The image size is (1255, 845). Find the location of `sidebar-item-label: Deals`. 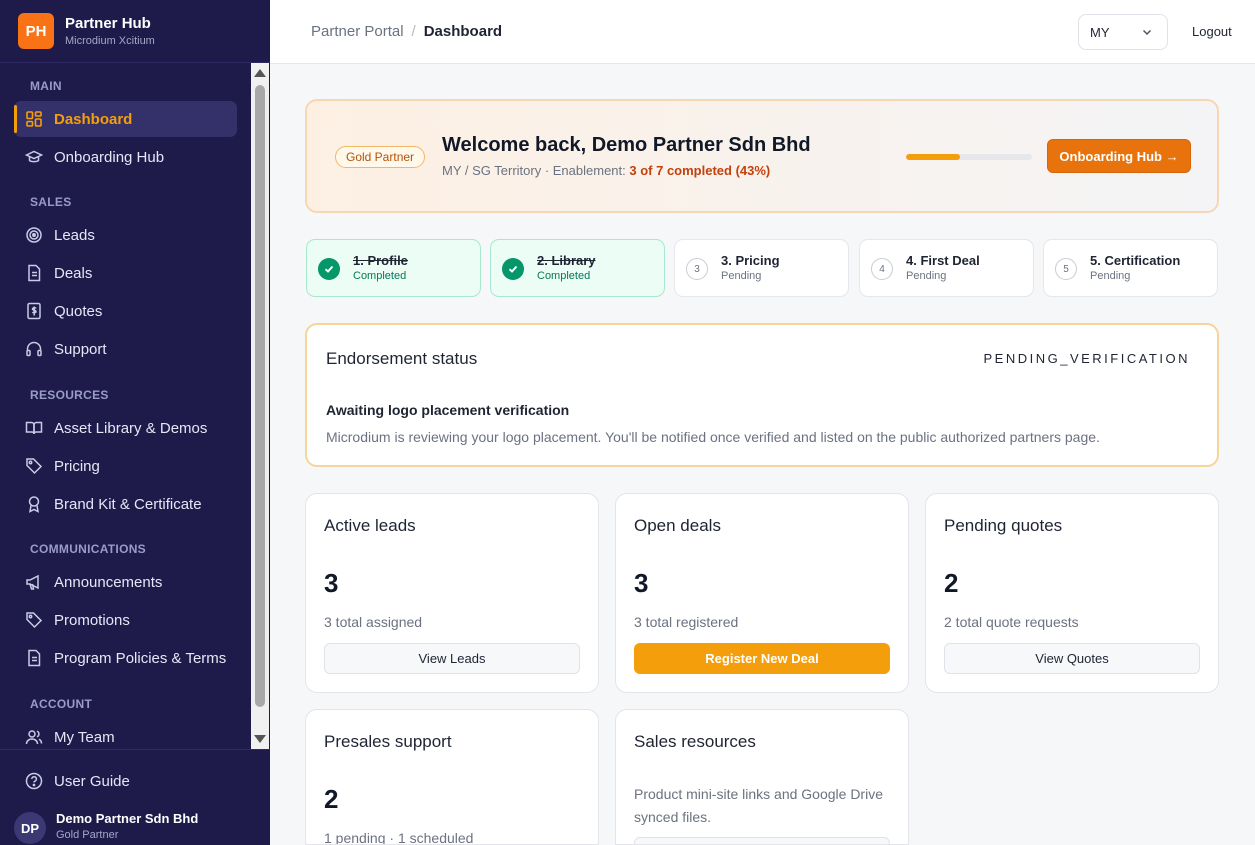

sidebar-item-label: Deals is located at coordinates (73, 273).